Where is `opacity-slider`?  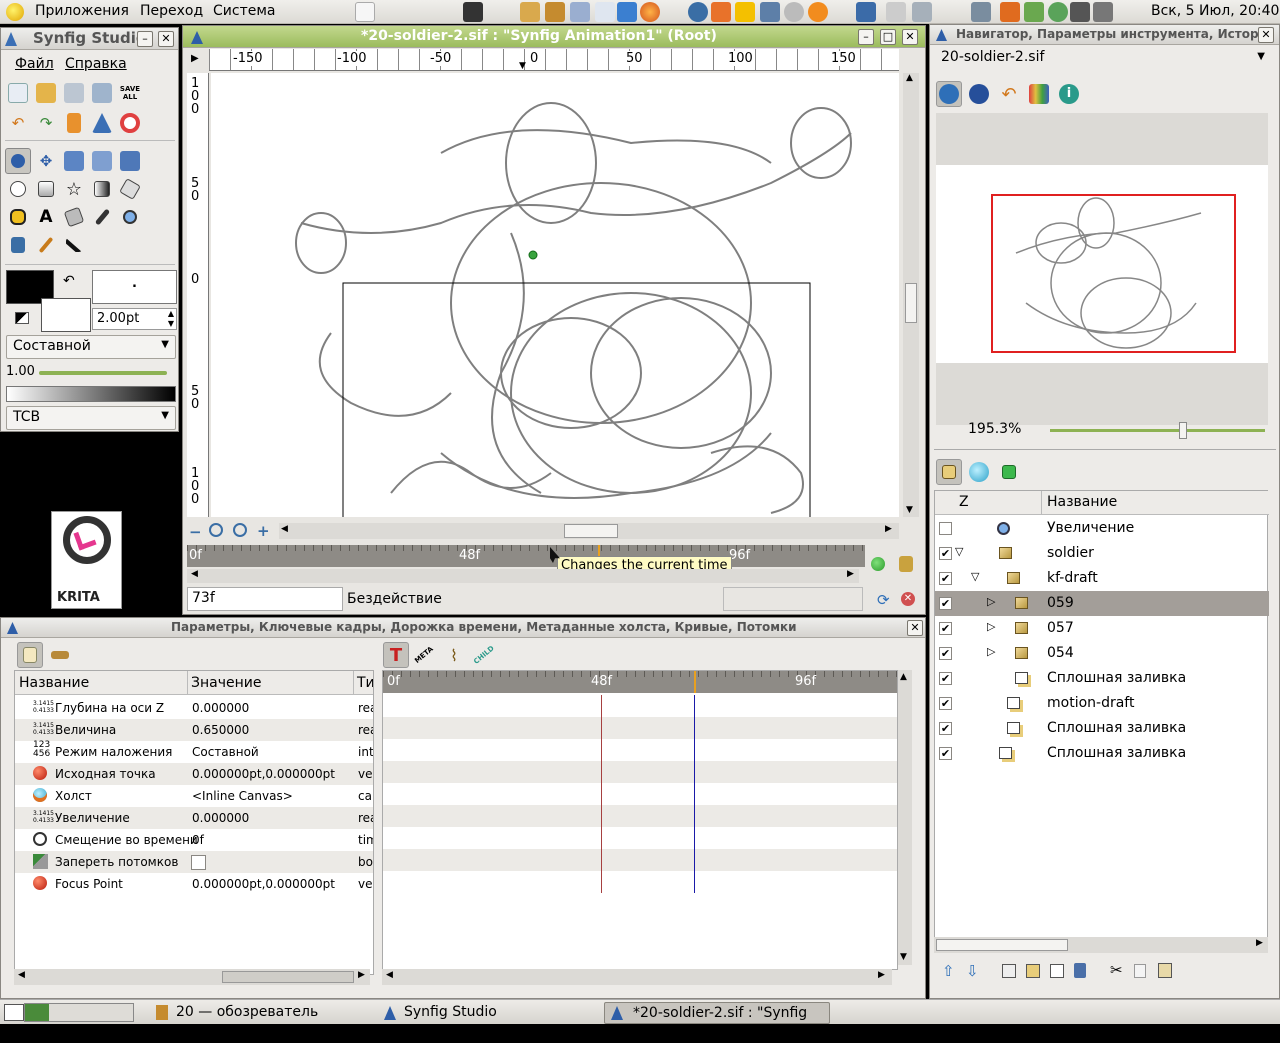 opacity-slider is located at coordinates (103, 373).